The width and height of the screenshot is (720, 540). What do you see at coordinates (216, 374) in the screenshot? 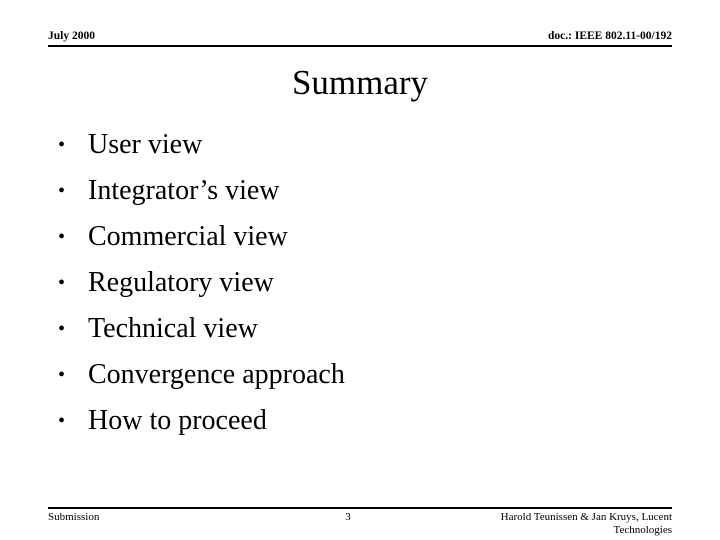
I see `list-item-label: Convergence approach` at bounding box center [216, 374].